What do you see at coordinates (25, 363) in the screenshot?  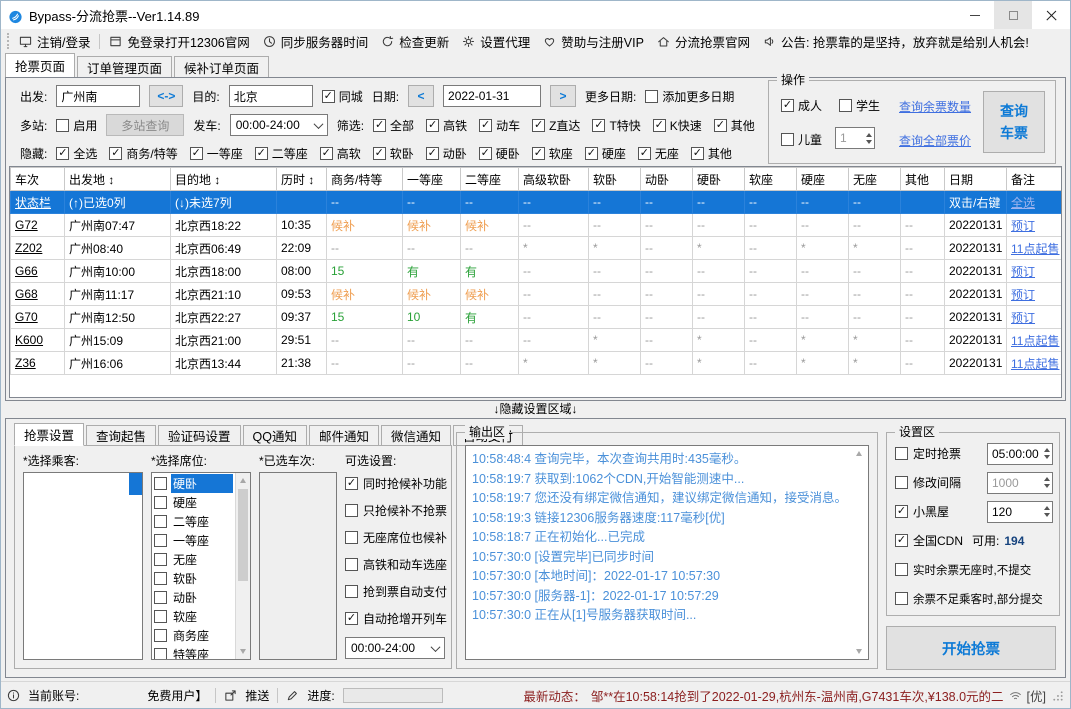 I see `train-number-link: Z36` at bounding box center [25, 363].